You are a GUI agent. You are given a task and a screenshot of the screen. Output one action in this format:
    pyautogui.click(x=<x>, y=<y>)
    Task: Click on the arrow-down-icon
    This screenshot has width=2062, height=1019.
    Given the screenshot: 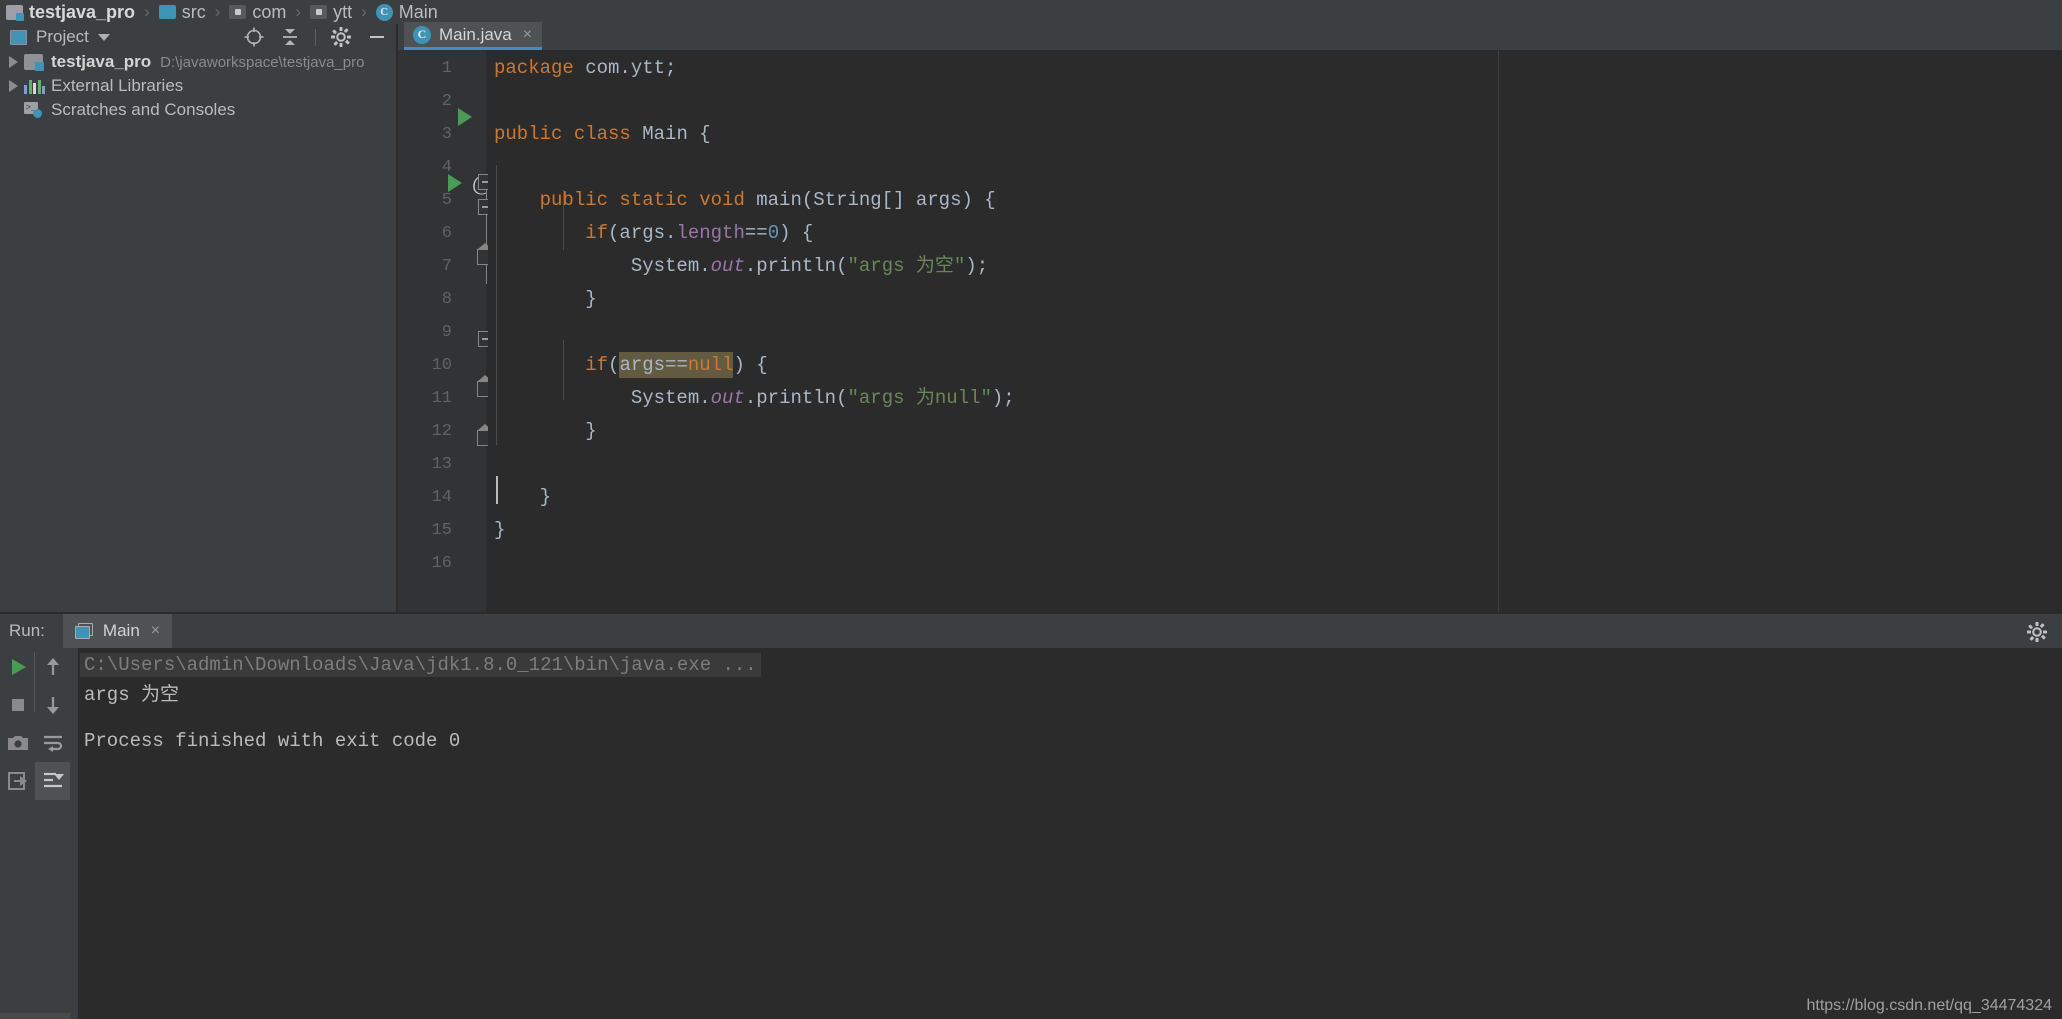 What is the action you would take?
    pyautogui.click(x=52, y=705)
    